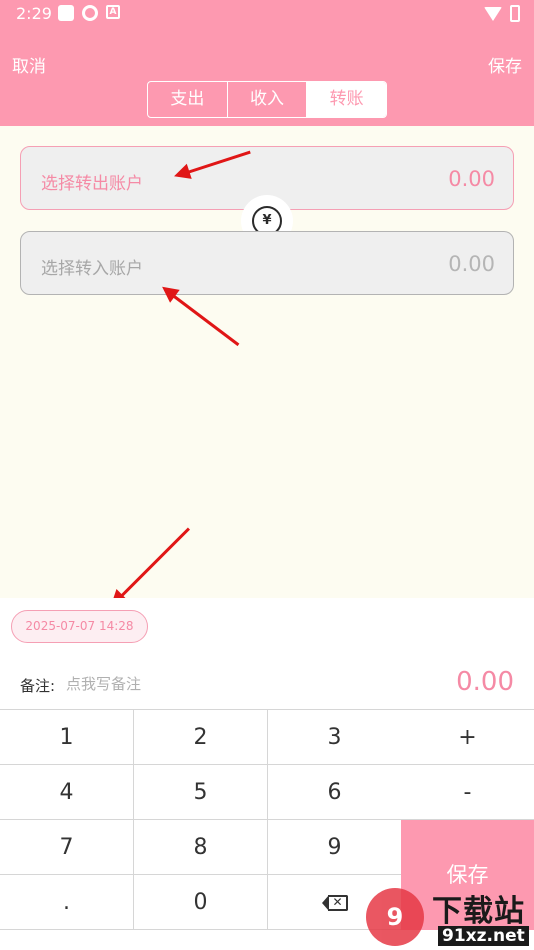  Describe the element at coordinates (201, 902) in the screenshot. I see `key-0: 0` at that location.